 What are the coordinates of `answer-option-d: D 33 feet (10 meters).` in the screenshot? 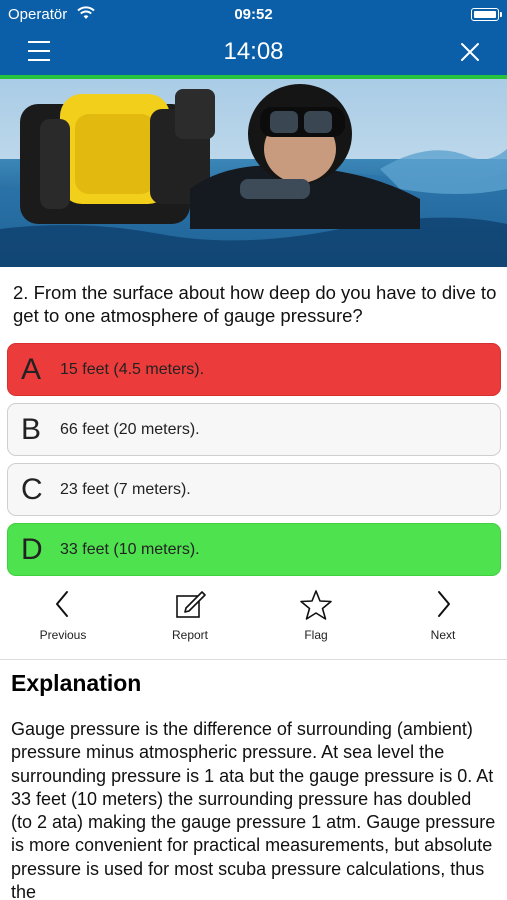 It's located at (254, 549).